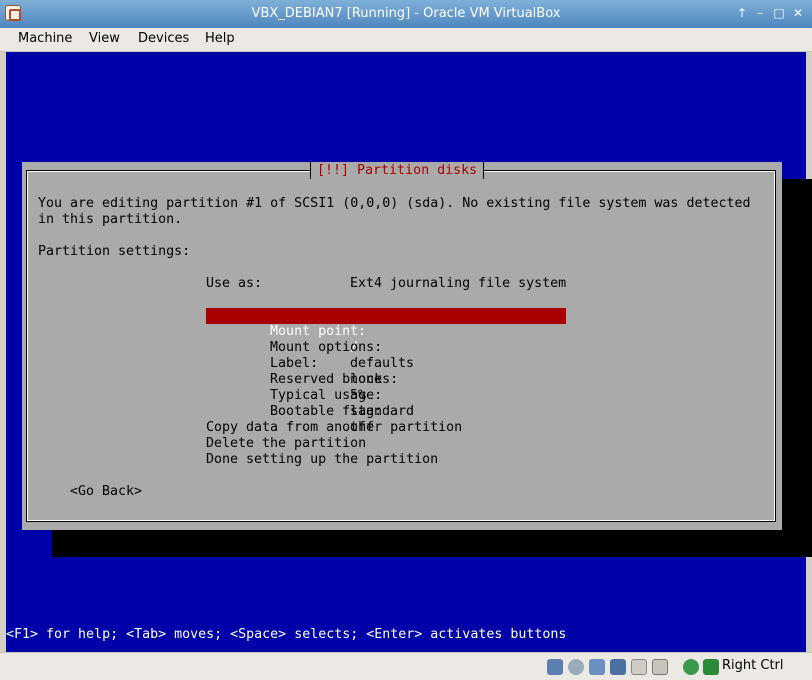  Describe the element at coordinates (711, 667) in the screenshot. I see `mouse-integration-icon` at that location.